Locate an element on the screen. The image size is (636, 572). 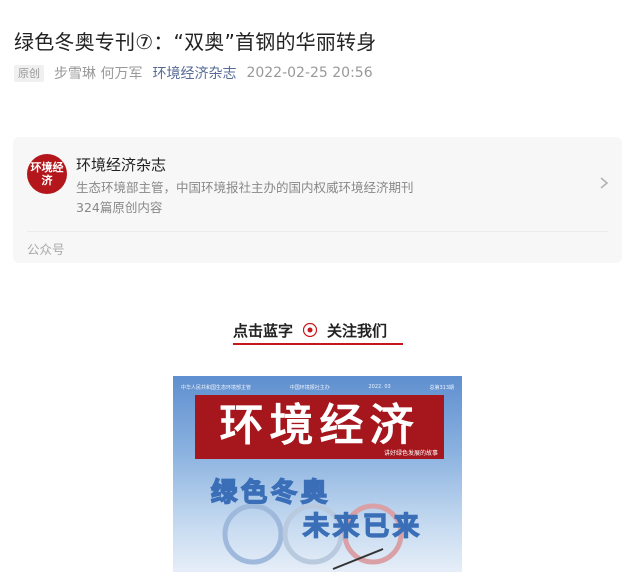
follow-underline is located at coordinates (318, 344).